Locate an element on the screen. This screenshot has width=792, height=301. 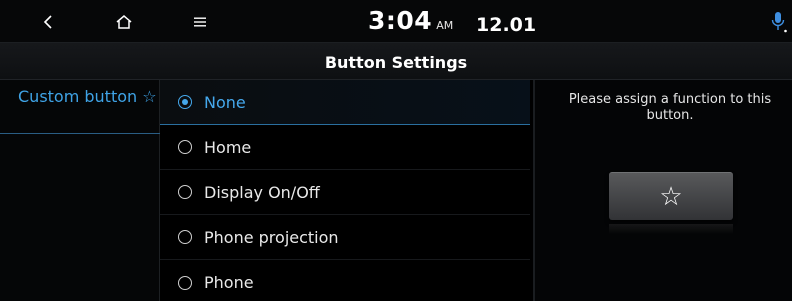
clock: 3:04 AM is located at coordinates (410, 22).